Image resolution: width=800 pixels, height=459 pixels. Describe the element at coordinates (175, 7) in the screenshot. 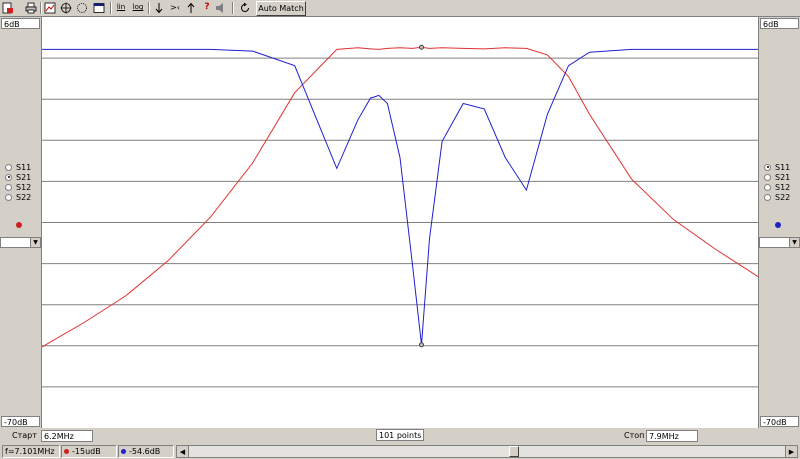

I see `arrow-in-icon: >‹` at that location.